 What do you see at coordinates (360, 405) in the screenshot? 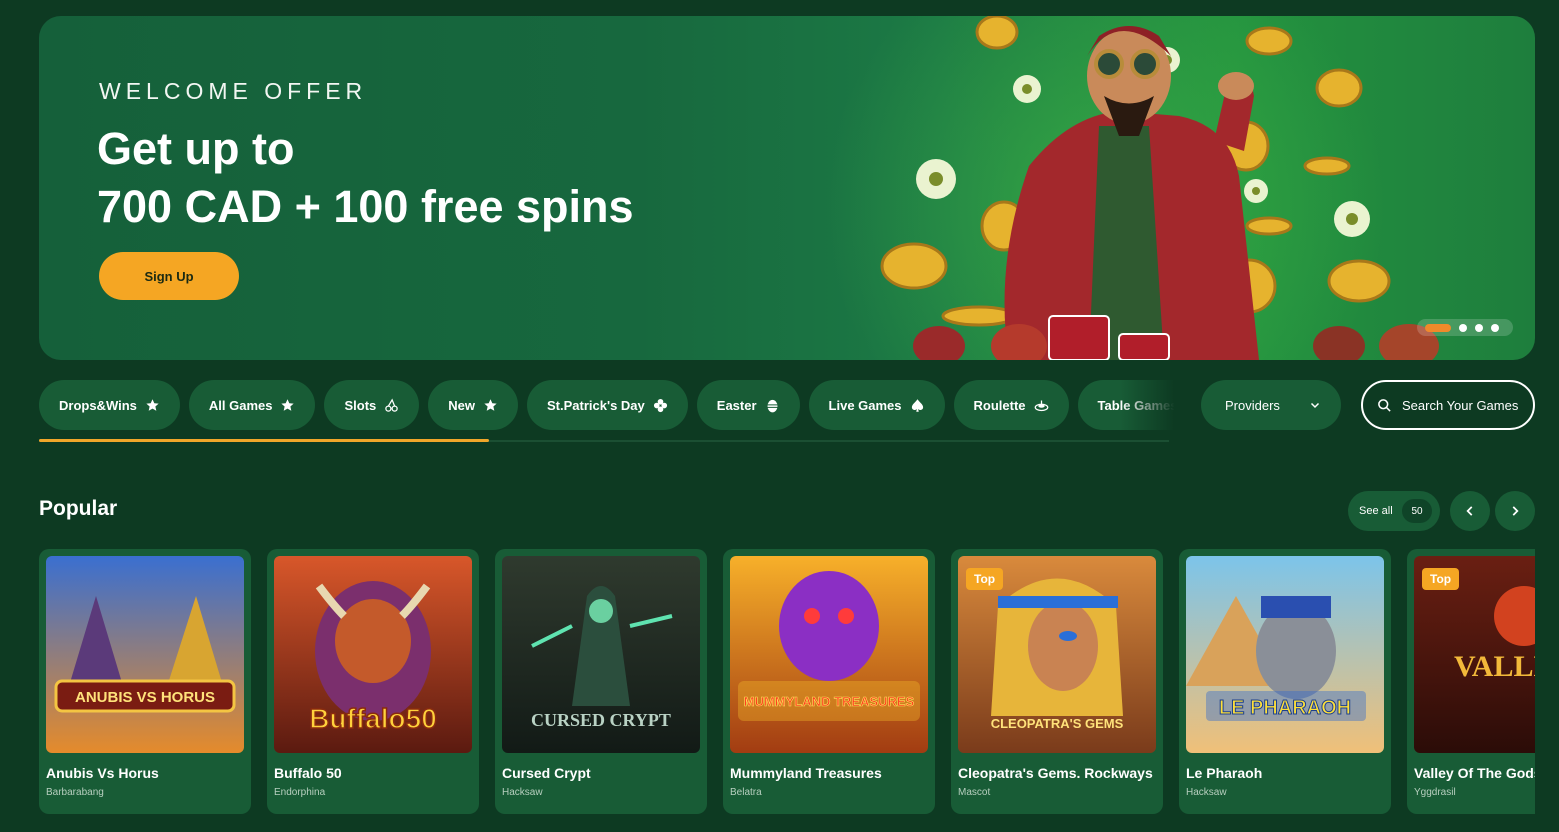
I see `category-label: Slots` at bounding box center [360, 405].